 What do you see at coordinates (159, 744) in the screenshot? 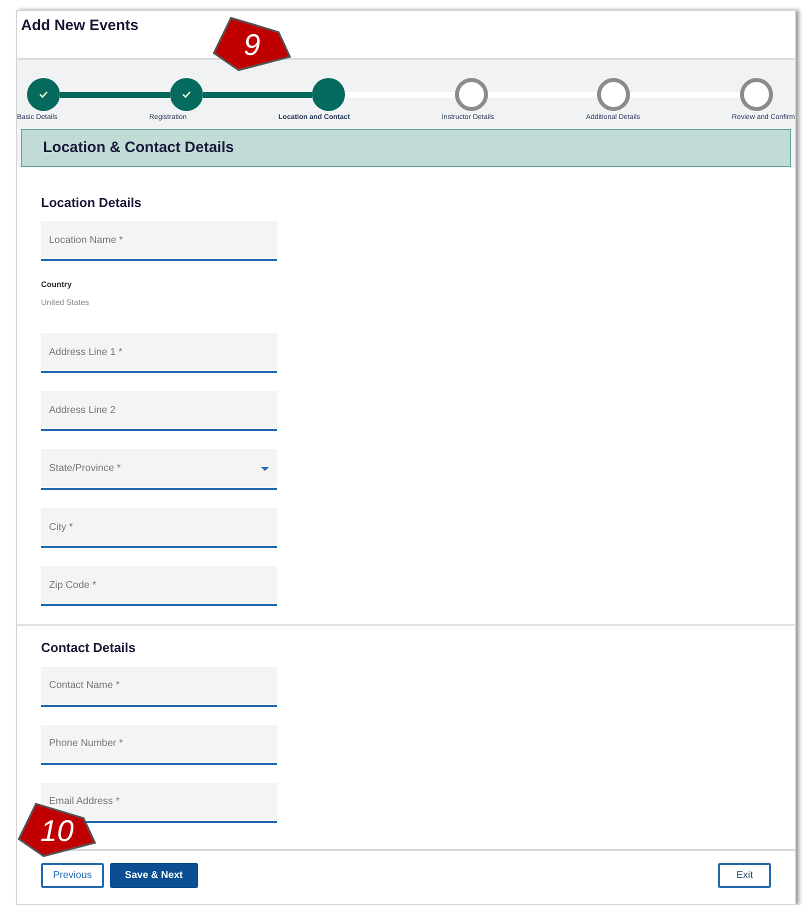
I see `input-field: Phone Number *` at bounding box center [159, 744].